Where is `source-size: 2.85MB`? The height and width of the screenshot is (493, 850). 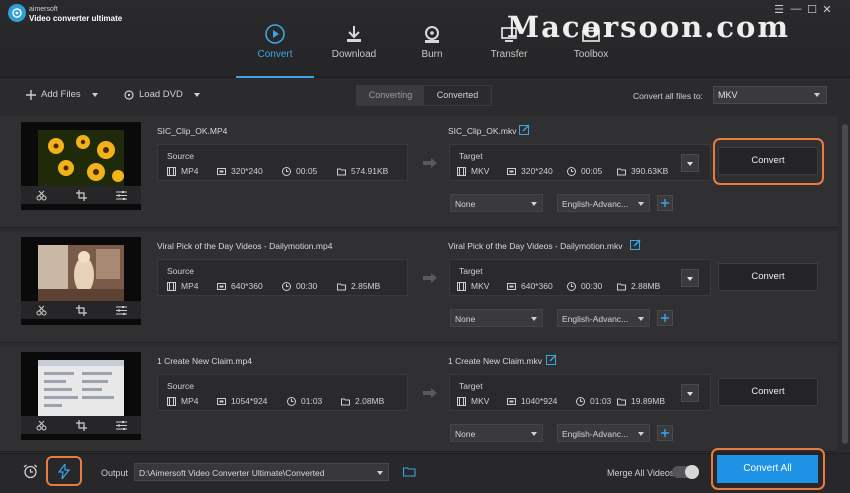 source-size: 2.85MB is located at coordinates (358, 286).